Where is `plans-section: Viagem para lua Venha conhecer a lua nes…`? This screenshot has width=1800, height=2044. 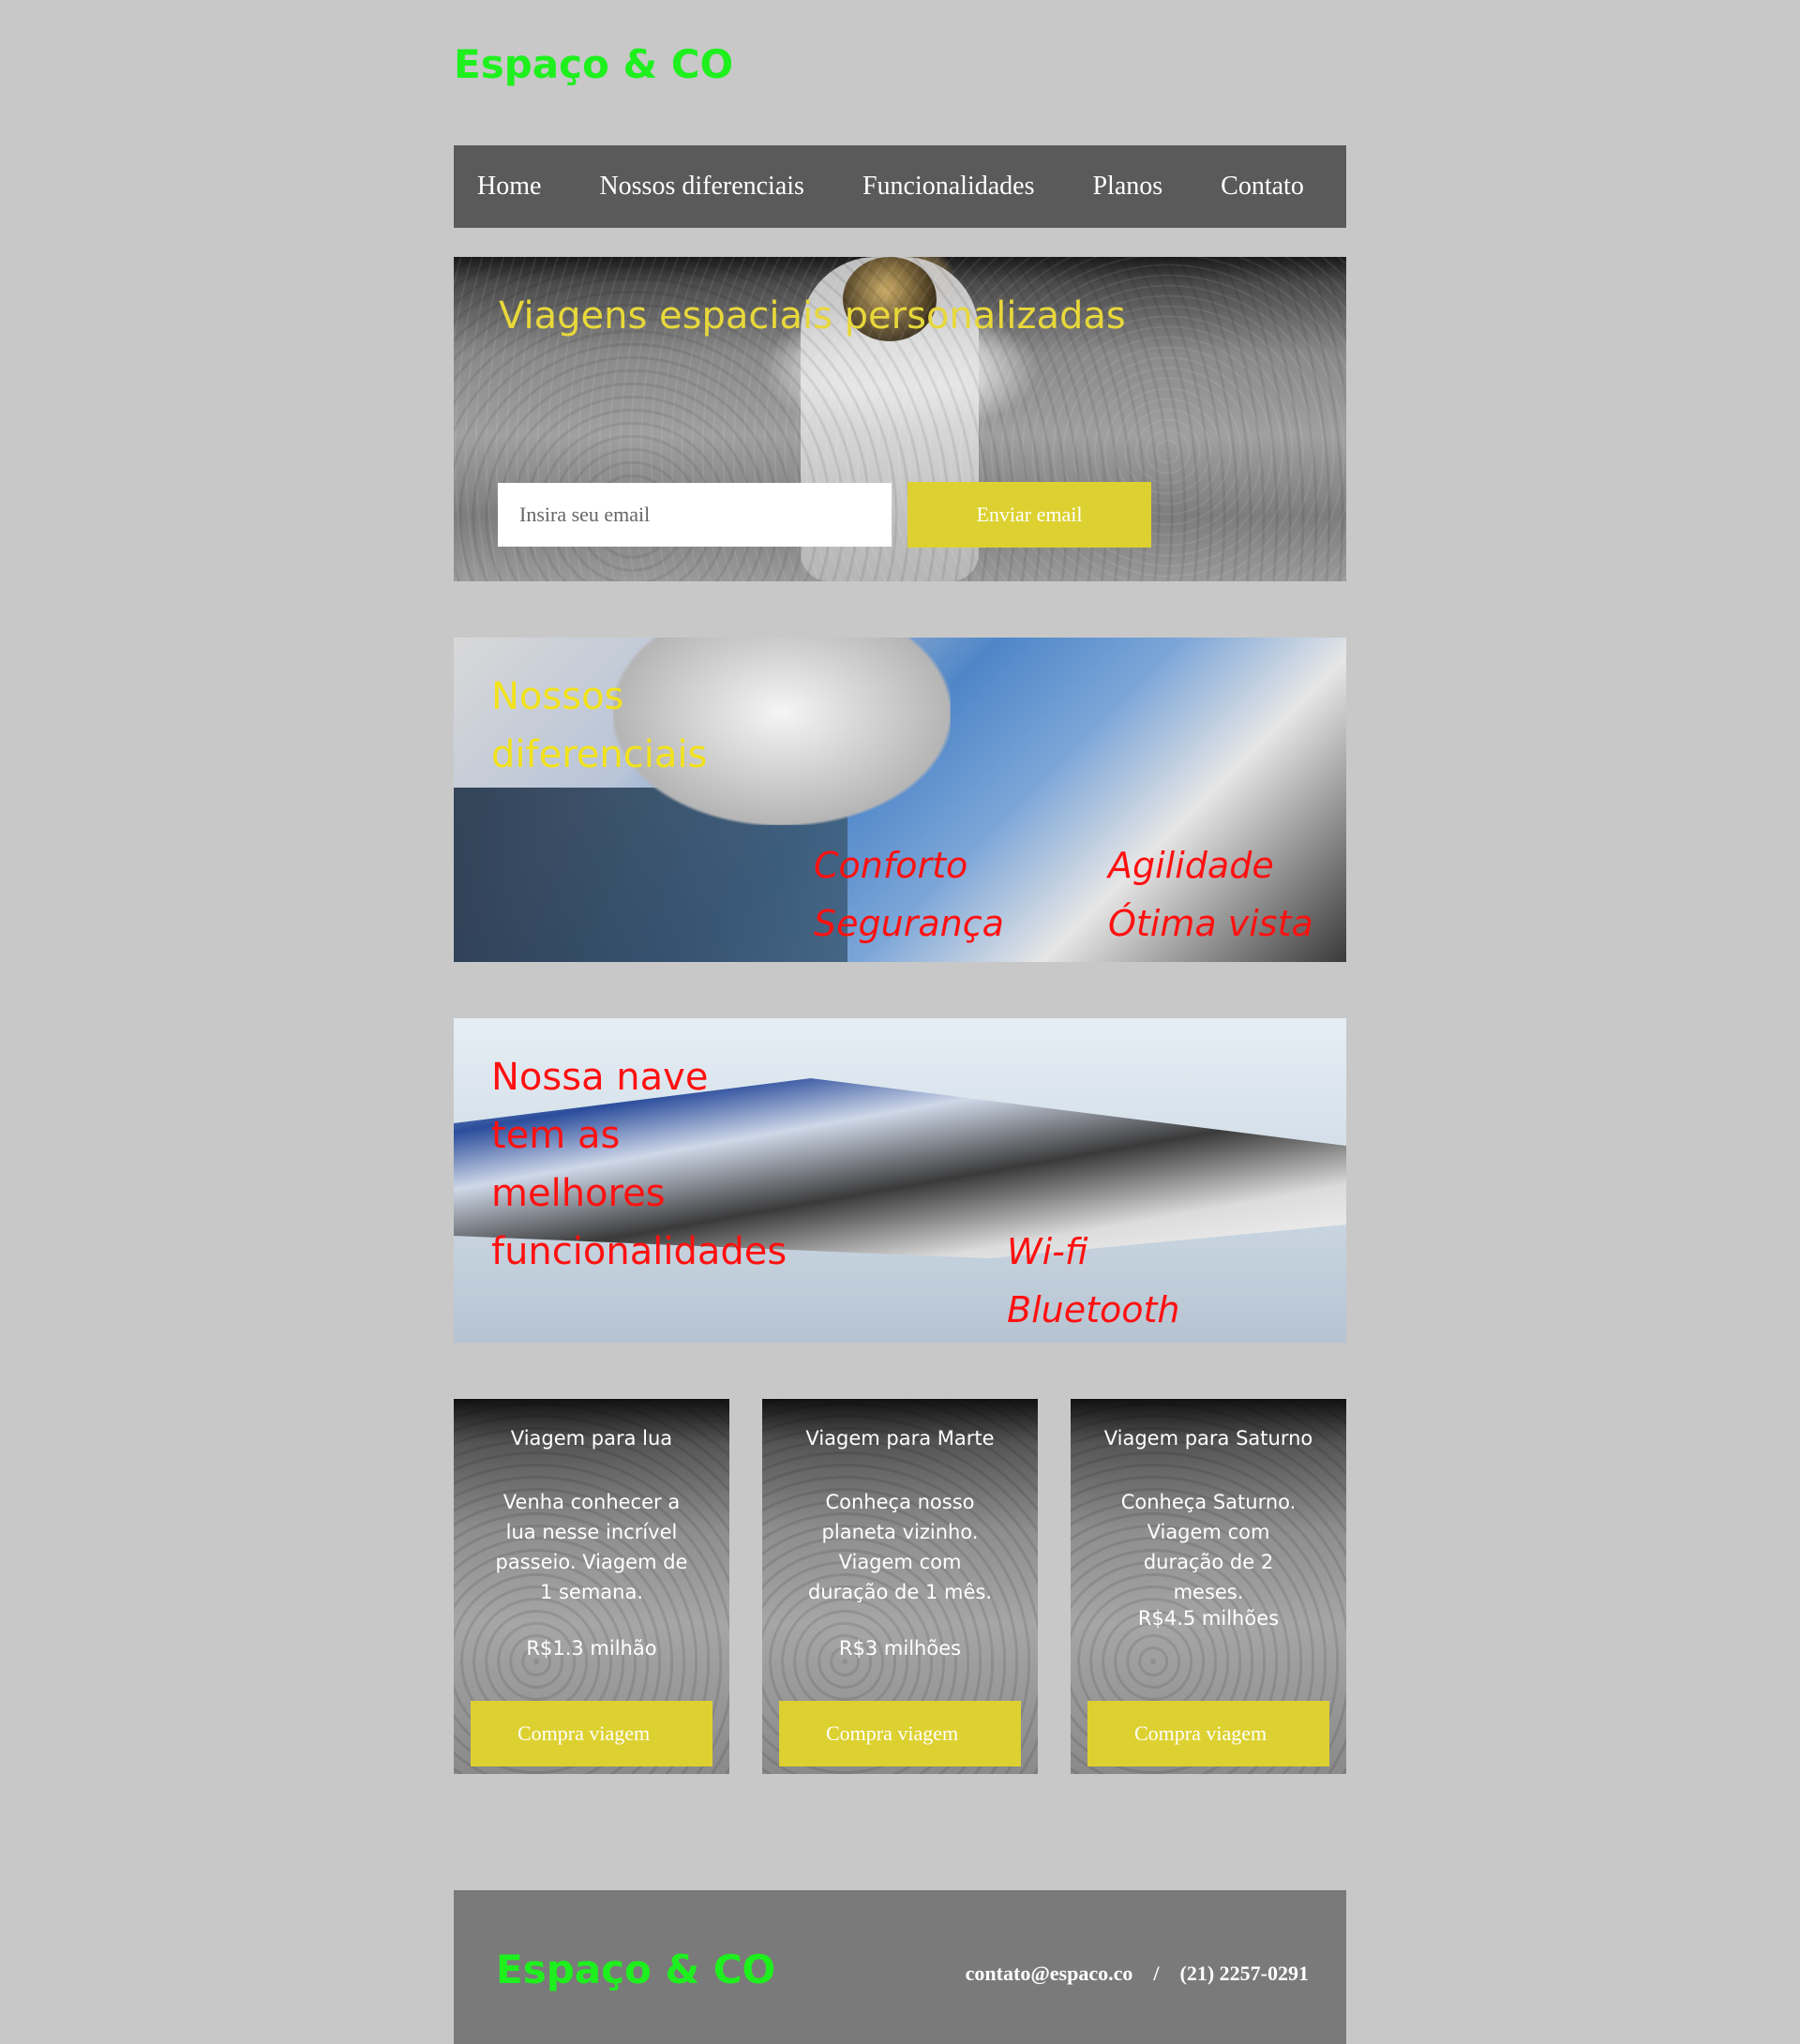
plans-section: Viagem para lua Venha conhecer a lua nes… is located at coordinates (900, 1587).